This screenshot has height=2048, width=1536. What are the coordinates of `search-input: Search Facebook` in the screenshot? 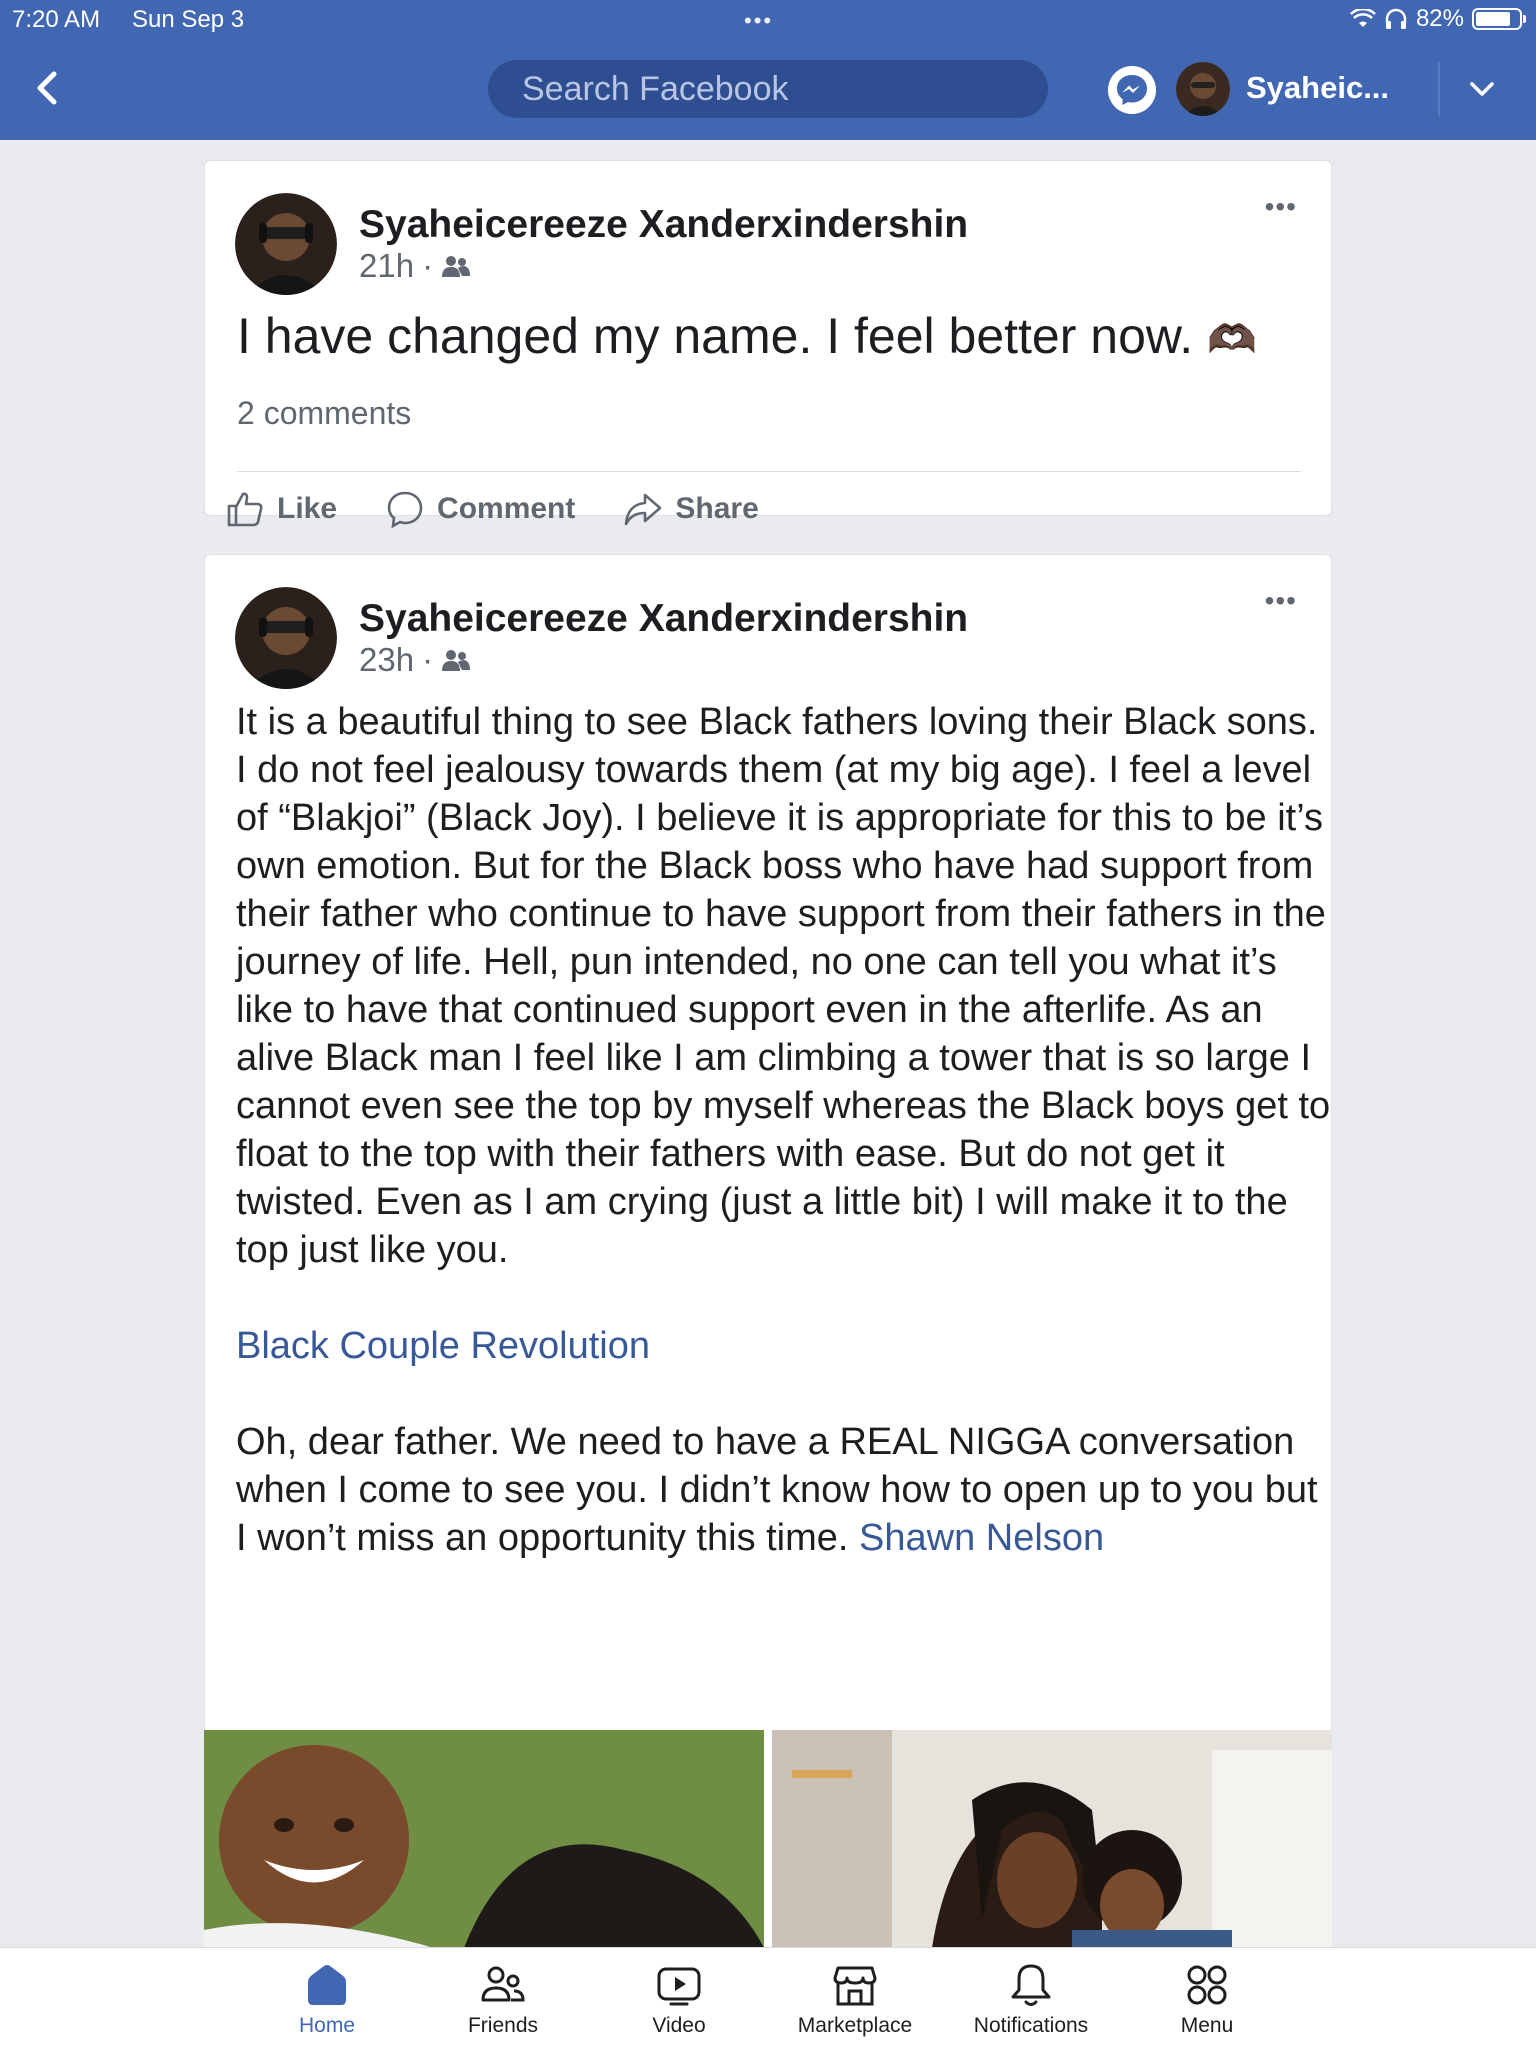 It's located at (768, 89).